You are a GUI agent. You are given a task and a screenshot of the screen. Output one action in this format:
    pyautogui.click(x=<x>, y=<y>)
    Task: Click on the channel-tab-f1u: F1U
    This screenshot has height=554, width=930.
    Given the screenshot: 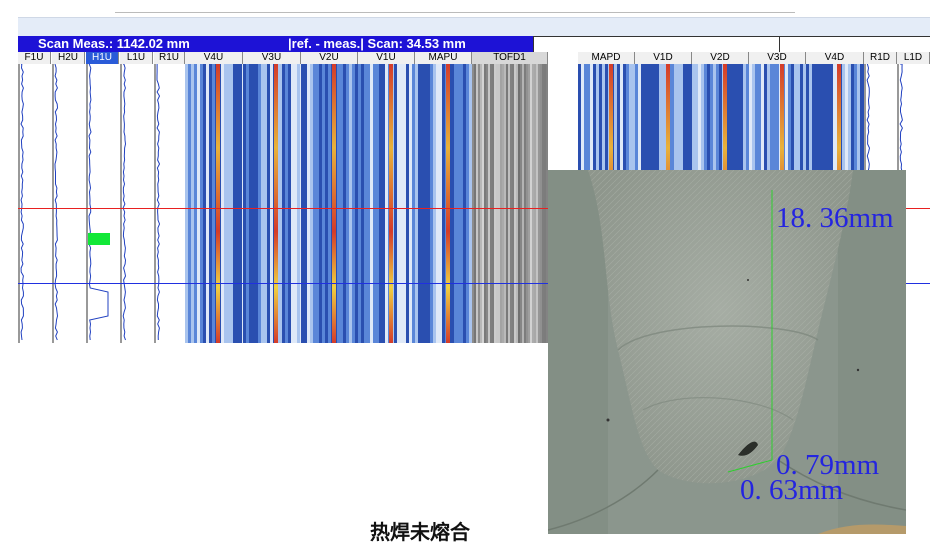 What is the action you would take?
    pyautogui.click(x=34, y=58)
    